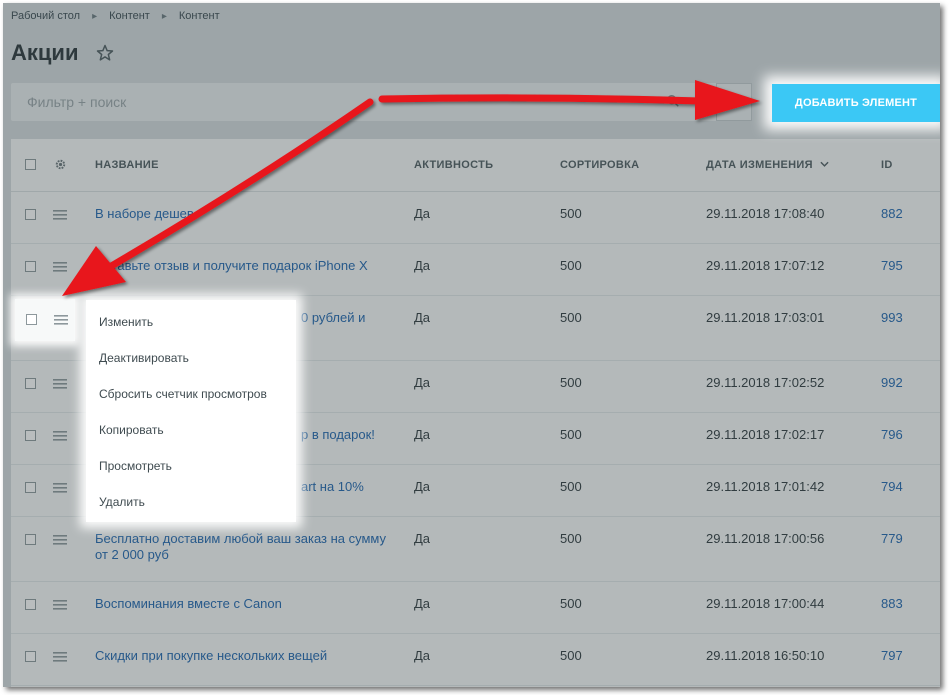 The image size is (949, 695). What do you see at coordinates (381, 102) in the screenshot?
I see `filter-search-input: Фильтр + поиск` at bounding box center [381, 102].